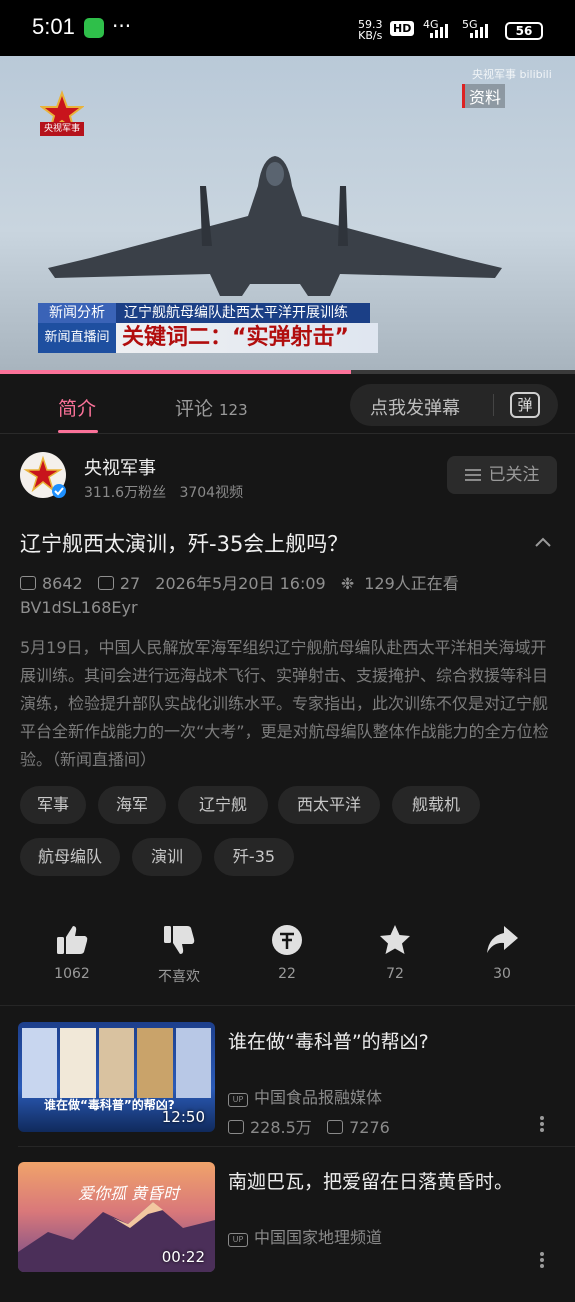 Image resolution: width=575 pixels, height=1302 pixels. I want to click on tag-chip: 西太平洋, so click(329, 805).